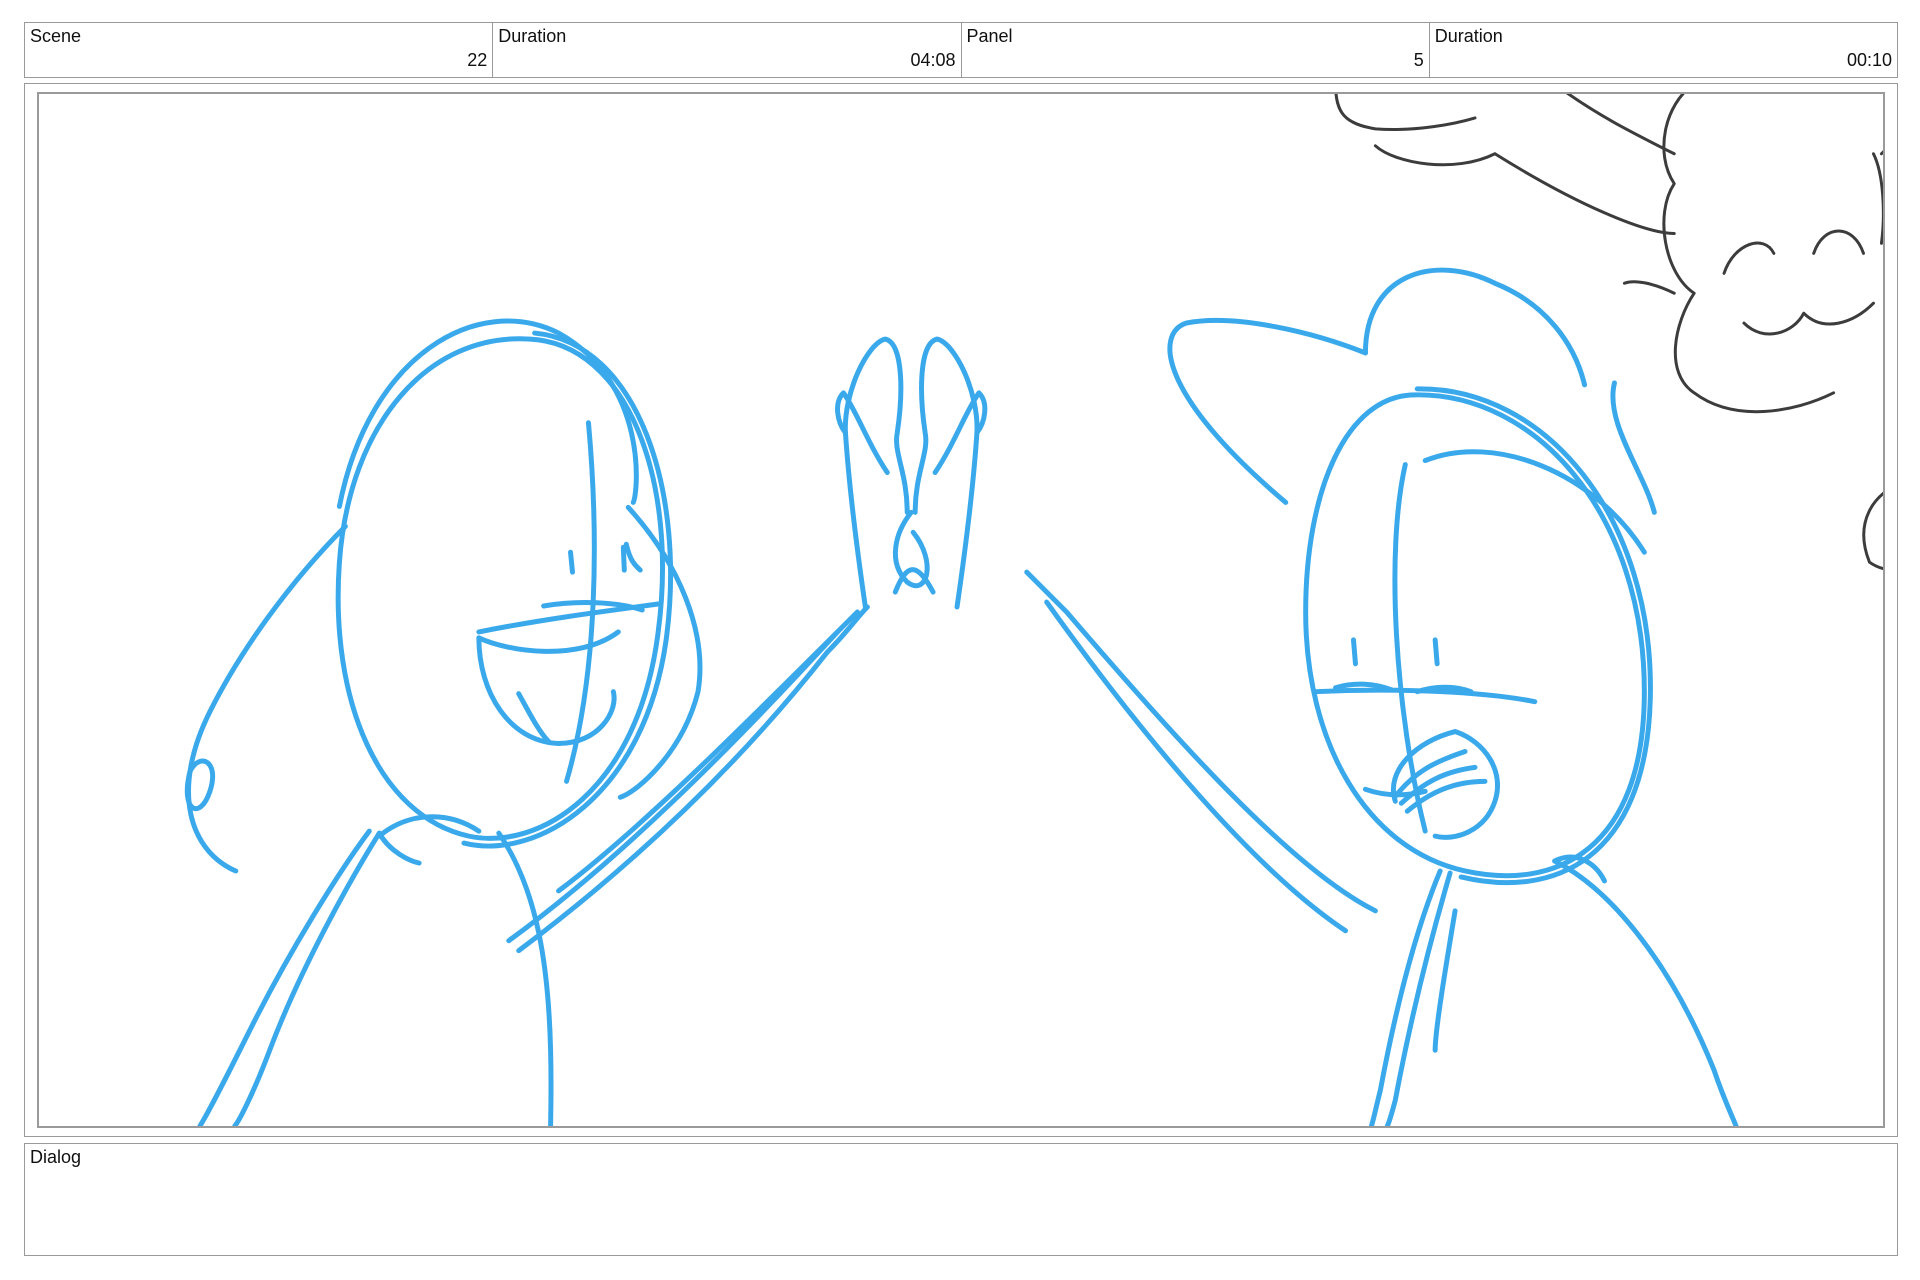 This screenshot has width=1920, height=1280. What do you see at coordinates (56, 1157) in the screenshot?
I see `dialog-label: Dialog` at bounding box center [56, 1157].